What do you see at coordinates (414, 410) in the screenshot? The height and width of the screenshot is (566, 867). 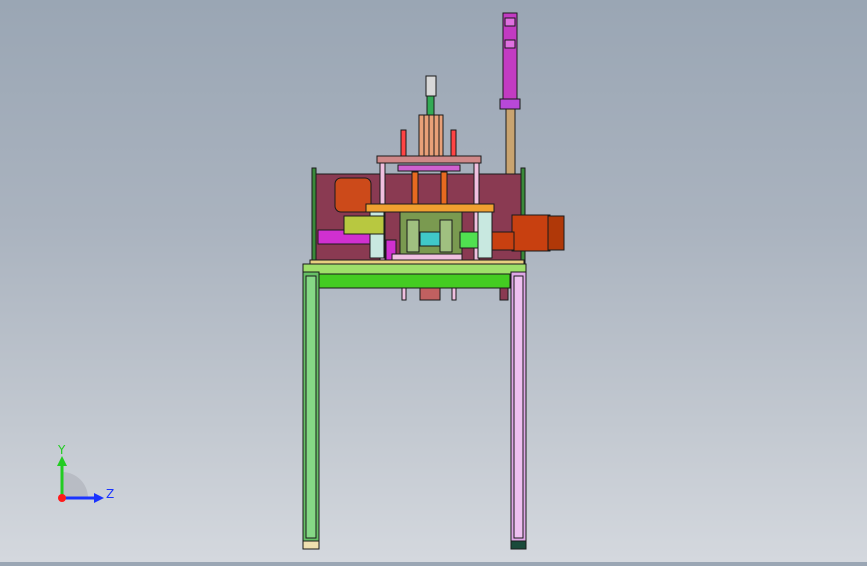 I see `table-legs` at bounding box center [414, 410].